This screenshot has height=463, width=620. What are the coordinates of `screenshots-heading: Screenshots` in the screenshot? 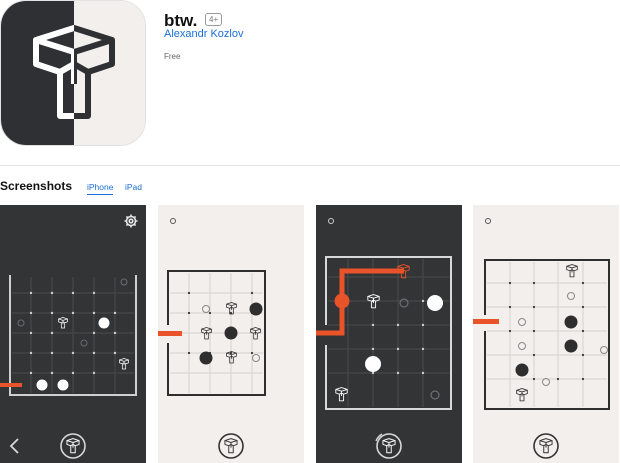 It's located at (36, 186).